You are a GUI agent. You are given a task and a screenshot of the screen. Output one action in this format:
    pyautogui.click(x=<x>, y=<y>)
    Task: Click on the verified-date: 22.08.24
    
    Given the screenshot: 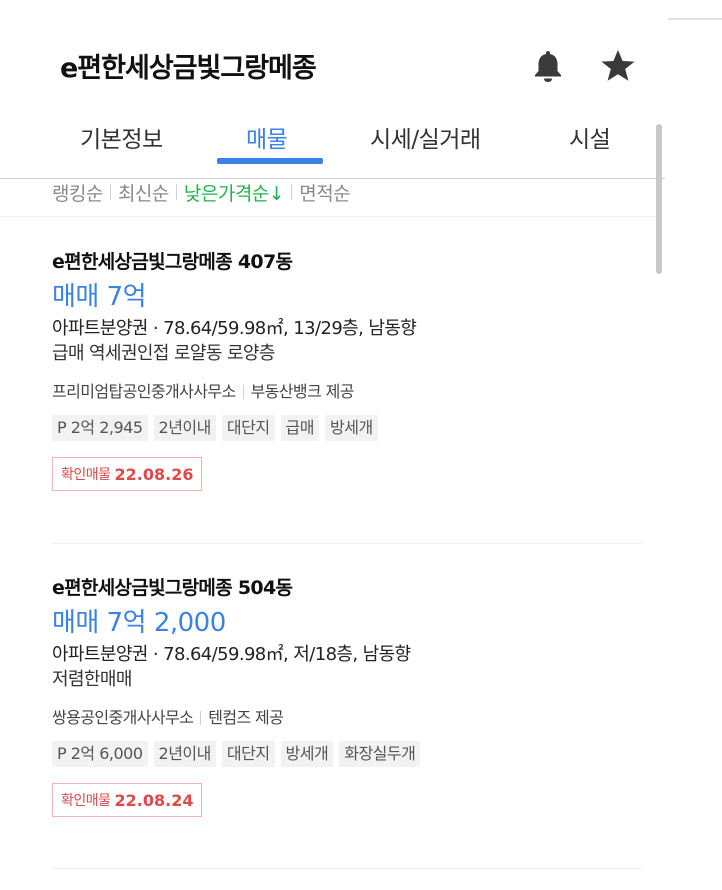 What is the action you would take?
    pyautogui.click(x=154, y=800)
    